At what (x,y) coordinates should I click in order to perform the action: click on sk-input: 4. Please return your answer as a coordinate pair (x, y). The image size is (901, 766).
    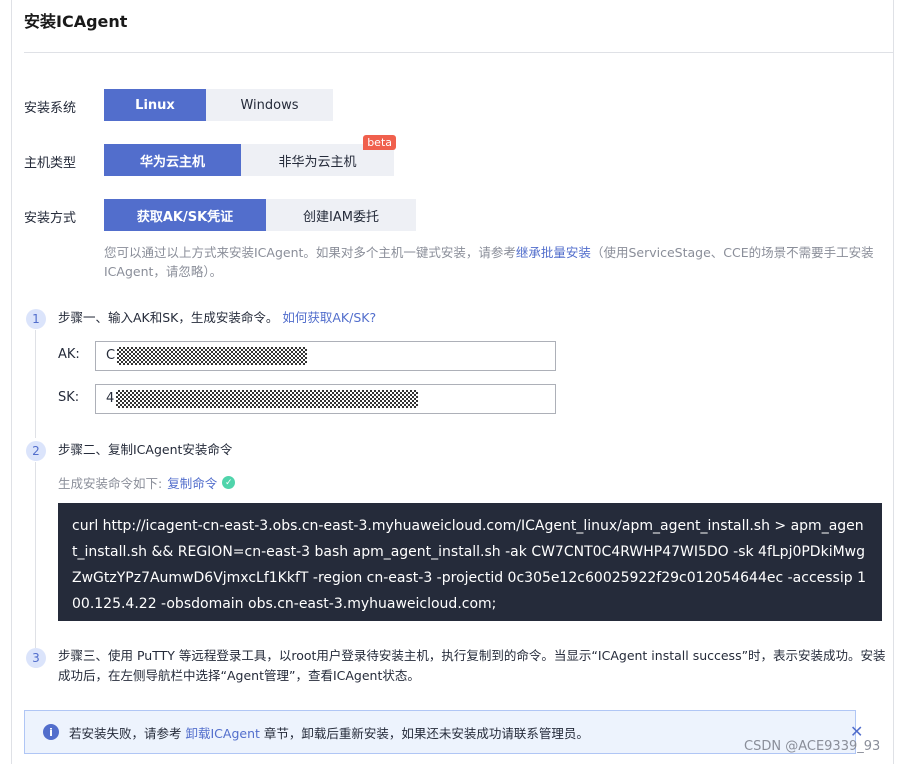
    Looking at the image, I should click on (325, 399).